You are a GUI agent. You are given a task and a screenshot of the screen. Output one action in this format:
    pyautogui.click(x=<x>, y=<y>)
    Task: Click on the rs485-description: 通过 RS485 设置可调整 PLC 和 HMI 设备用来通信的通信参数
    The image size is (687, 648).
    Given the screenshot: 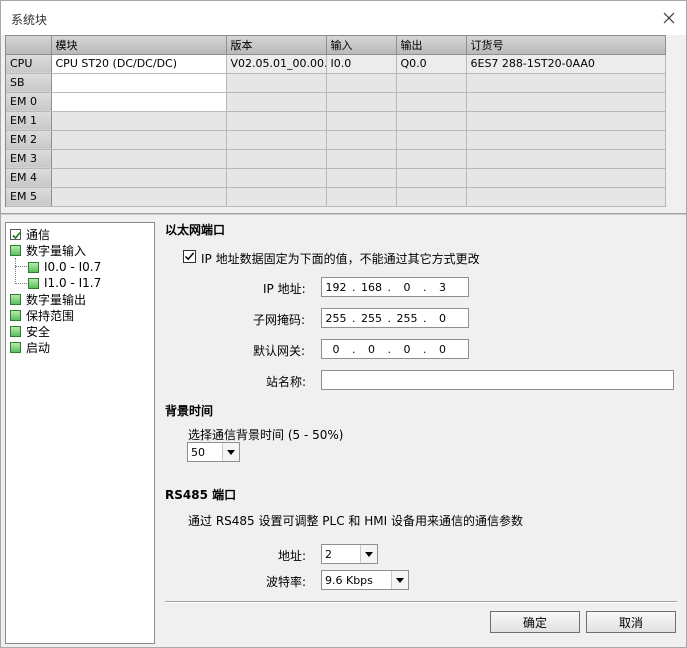 What is the action you would take?
    pyautogui.click(x=355, y=521)
    